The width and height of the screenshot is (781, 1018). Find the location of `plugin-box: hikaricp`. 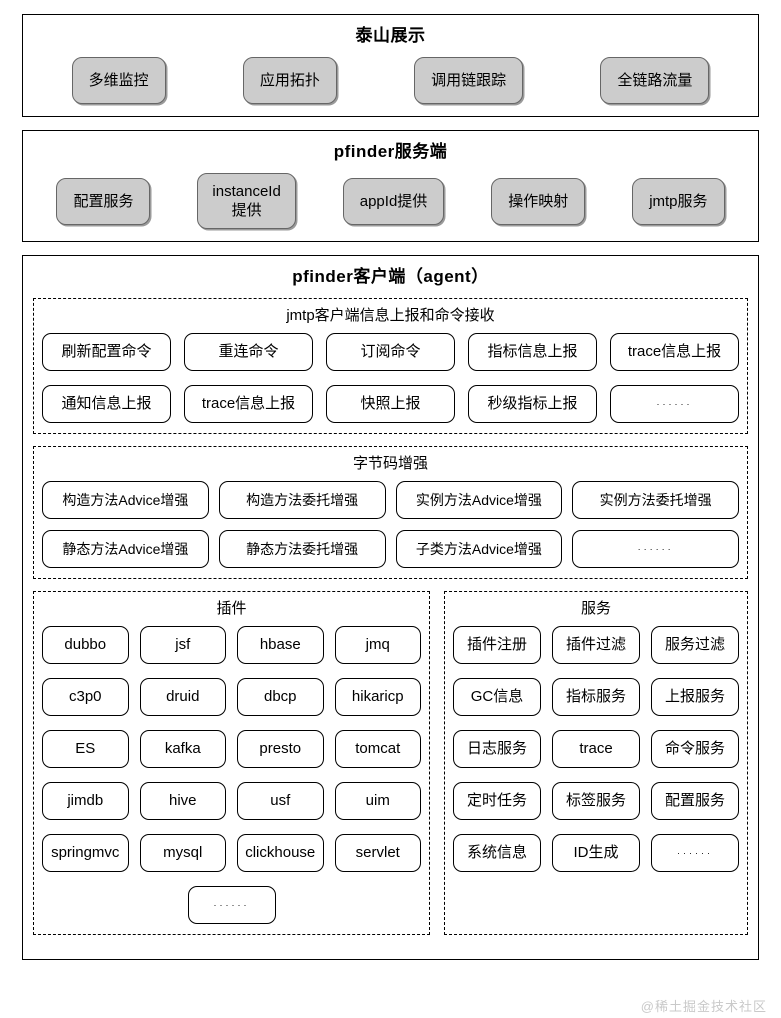

plugin-box: hikaricp is located at coordinates (377, 697).